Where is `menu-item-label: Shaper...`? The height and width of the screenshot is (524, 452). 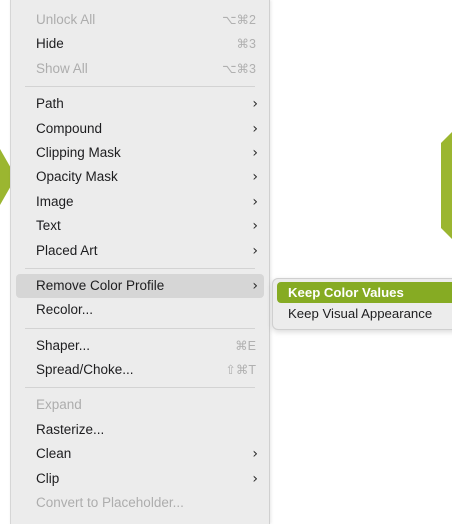
menu-item-label: Shaper... is located at coordinates (63, 345).